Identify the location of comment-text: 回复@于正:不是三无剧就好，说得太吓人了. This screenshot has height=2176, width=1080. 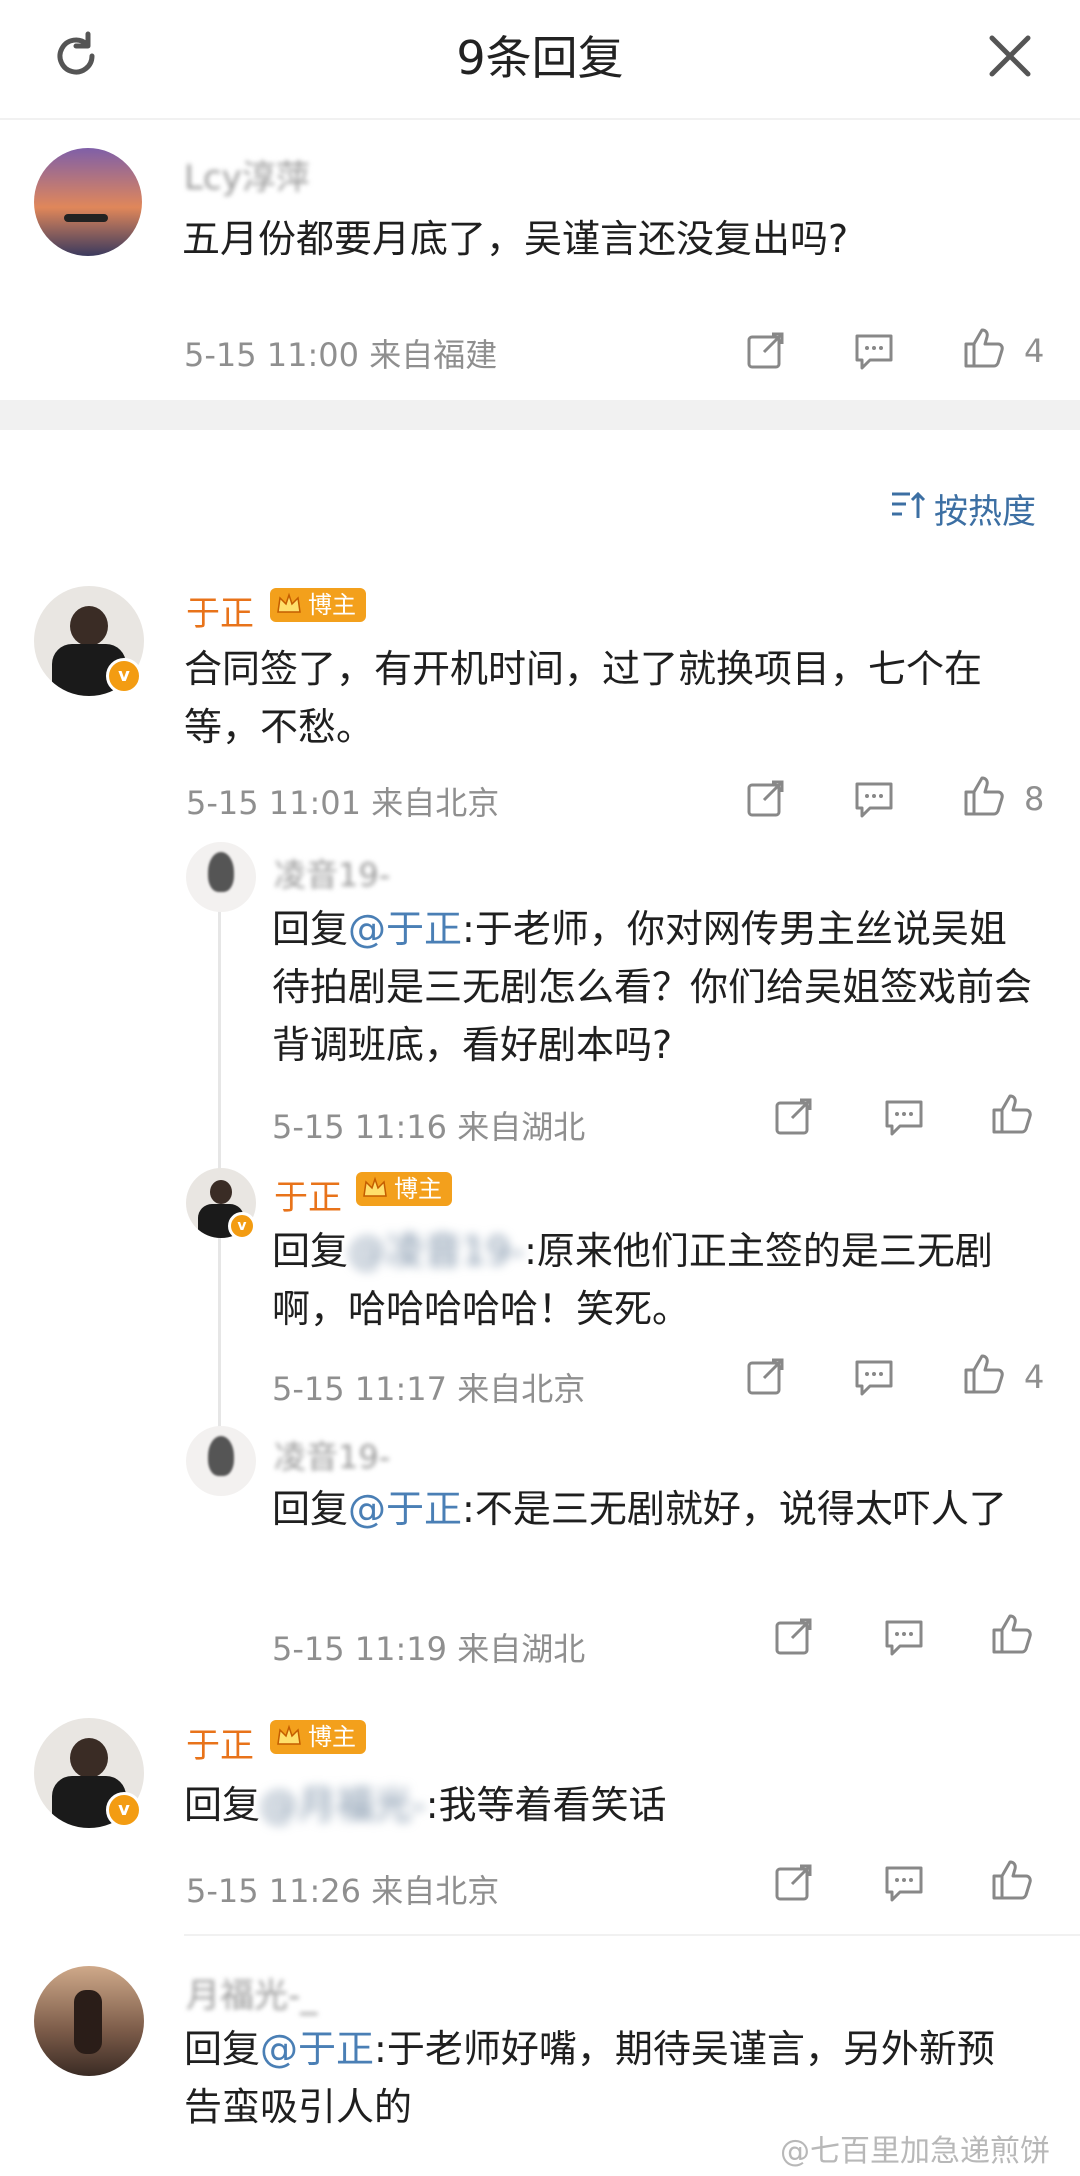
(652, 1509).